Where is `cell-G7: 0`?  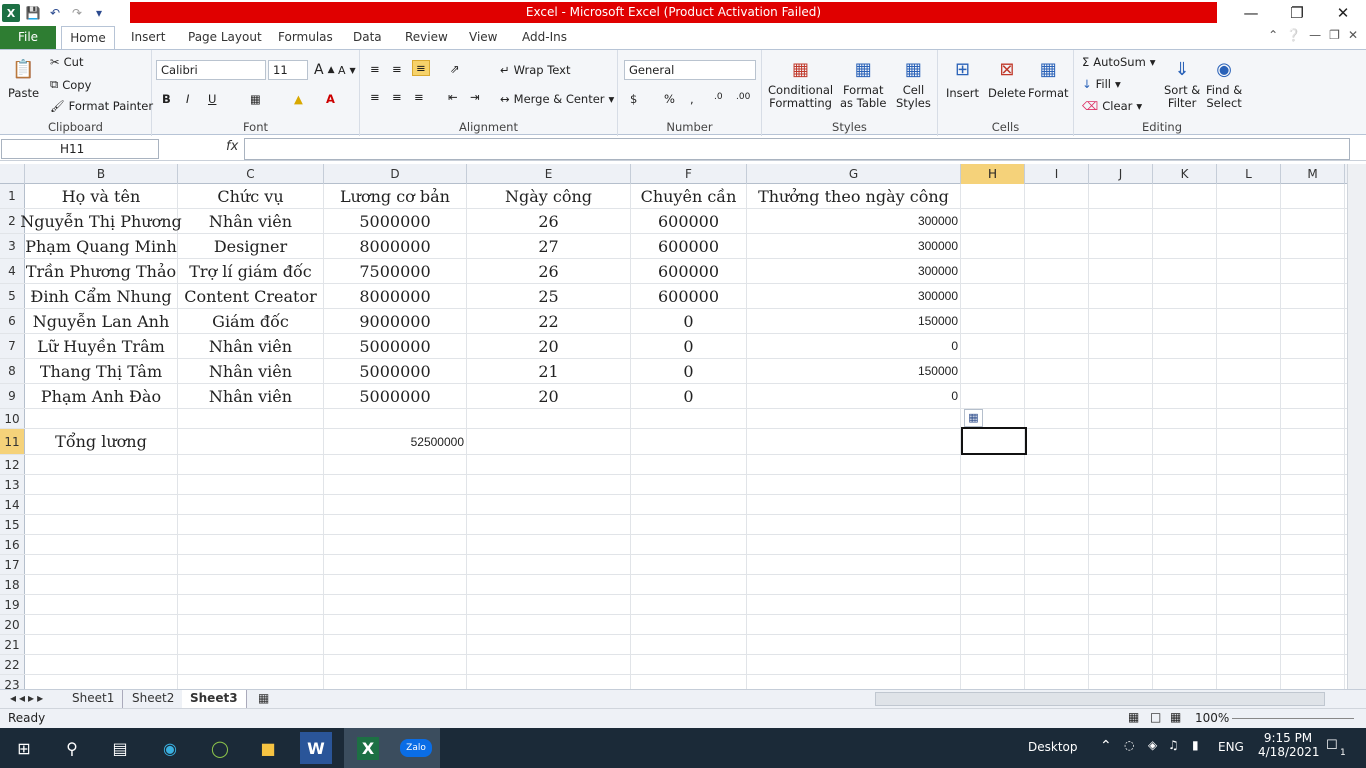
cell-G7: 0 is located at coordinates (854, 346).